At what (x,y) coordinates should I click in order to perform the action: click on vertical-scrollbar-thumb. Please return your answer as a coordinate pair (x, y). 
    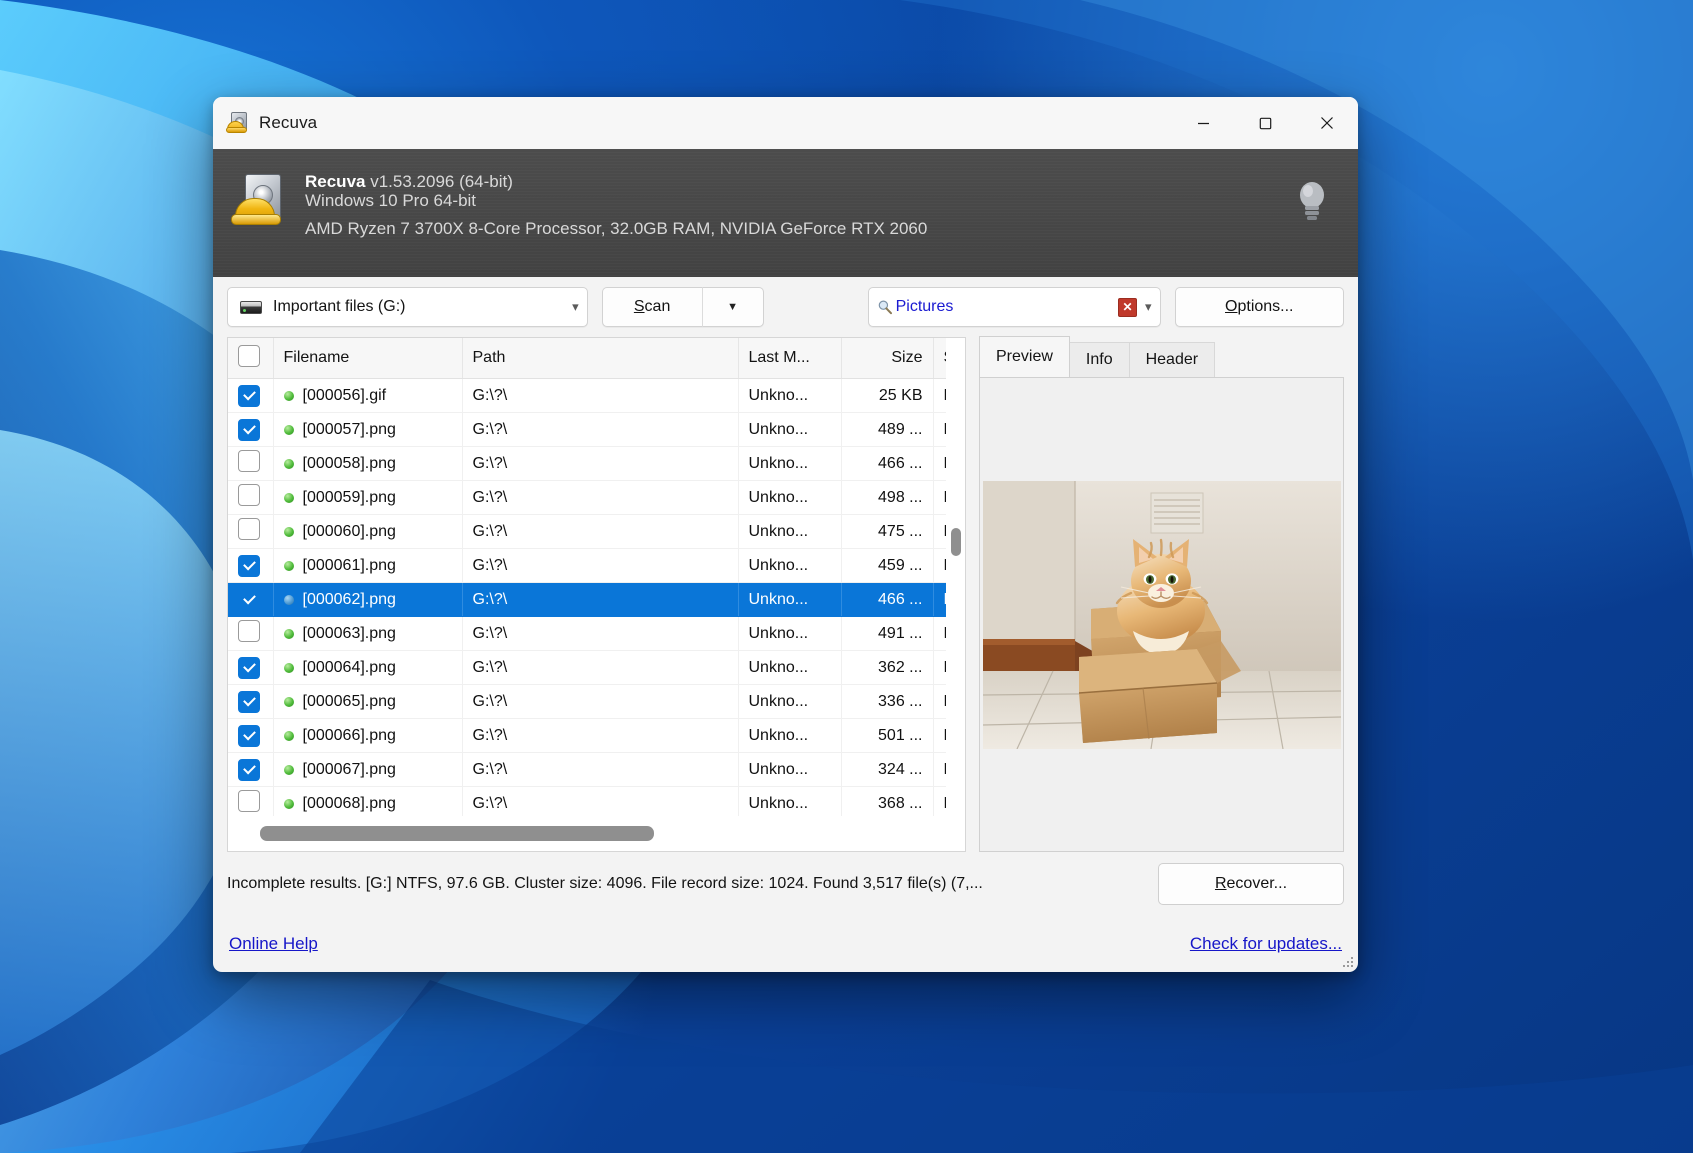
    Looking at the image, I should click on (956, 542).